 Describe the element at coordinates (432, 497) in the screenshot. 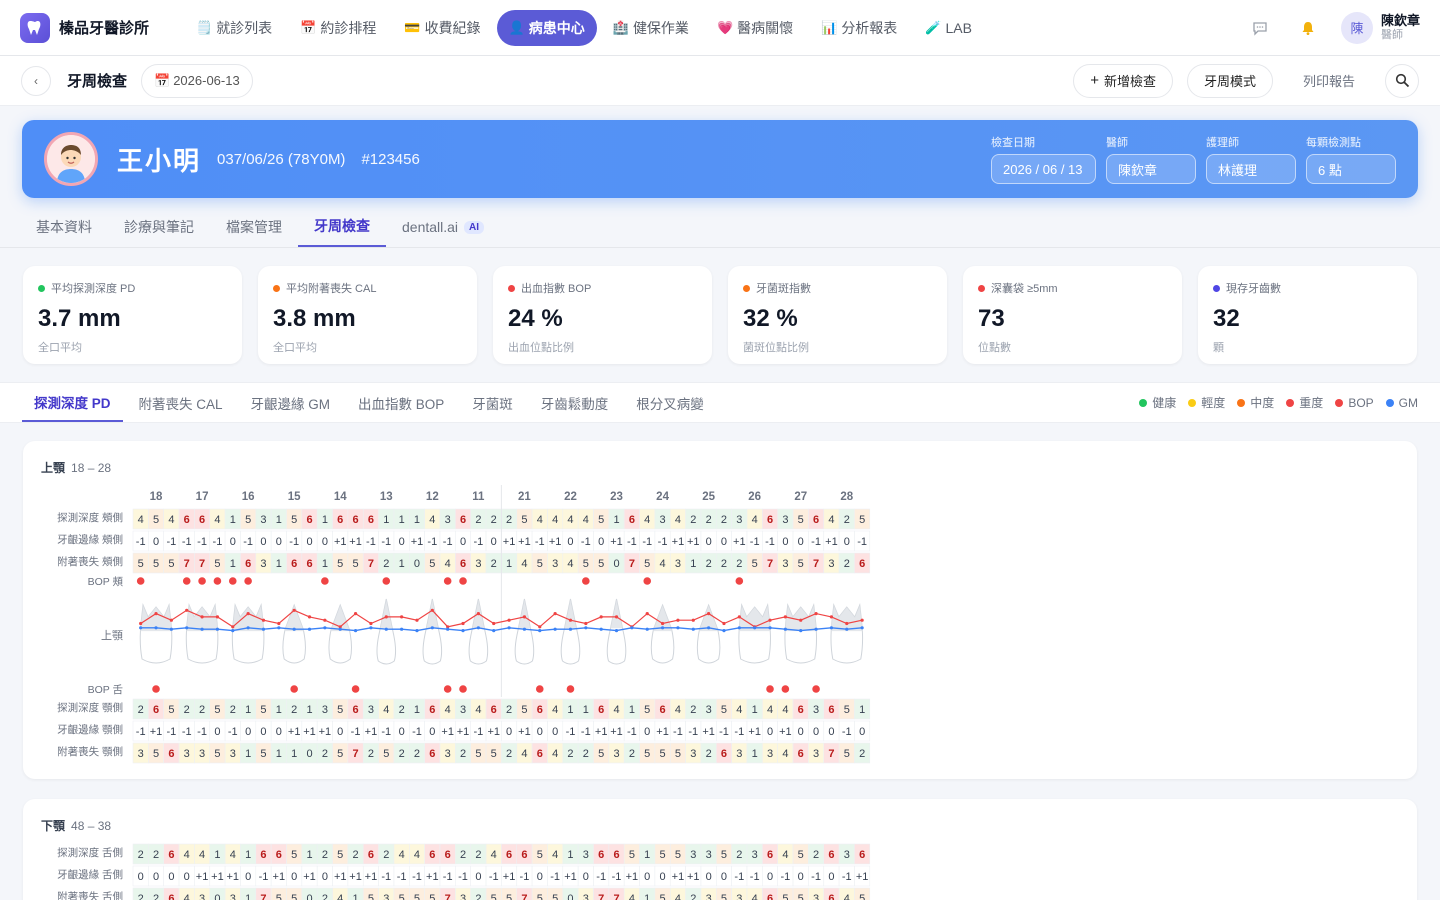

I see `tooth-number: 12` at that location.